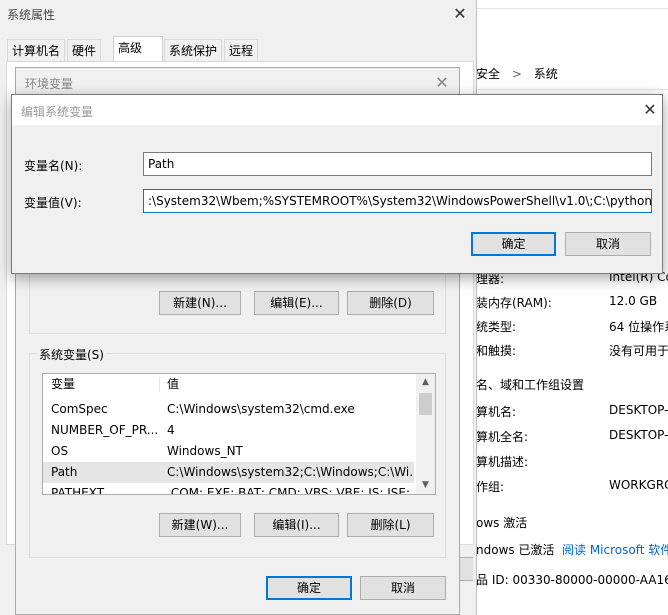 The width and height of the screenshot is (668, 615). What do you see at coordinates (572, 4) in the screenshot?
I see `settings-topbar` at bounding box center [572, 4].